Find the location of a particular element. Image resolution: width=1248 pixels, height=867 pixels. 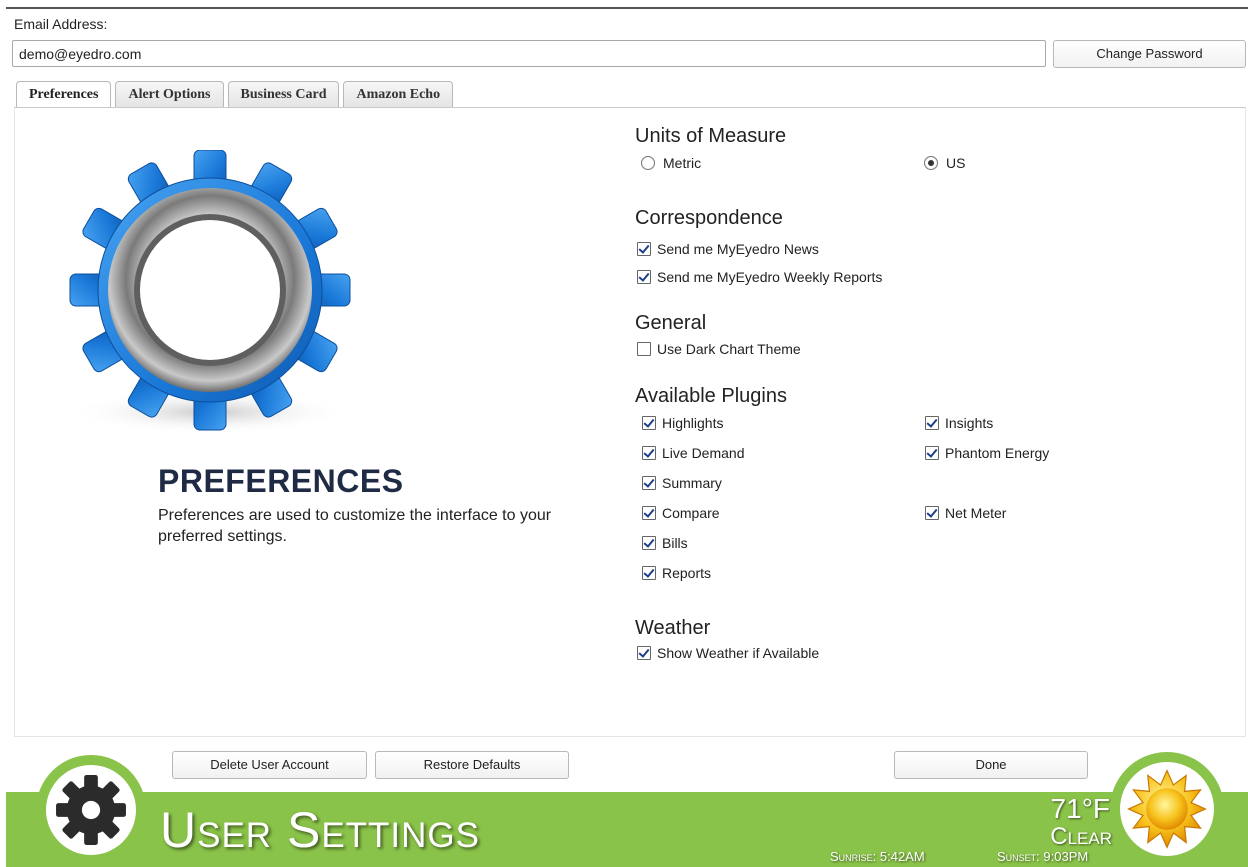

sunrise-time: Sunrise: 5:42AM is located at coordinates (877, 856).